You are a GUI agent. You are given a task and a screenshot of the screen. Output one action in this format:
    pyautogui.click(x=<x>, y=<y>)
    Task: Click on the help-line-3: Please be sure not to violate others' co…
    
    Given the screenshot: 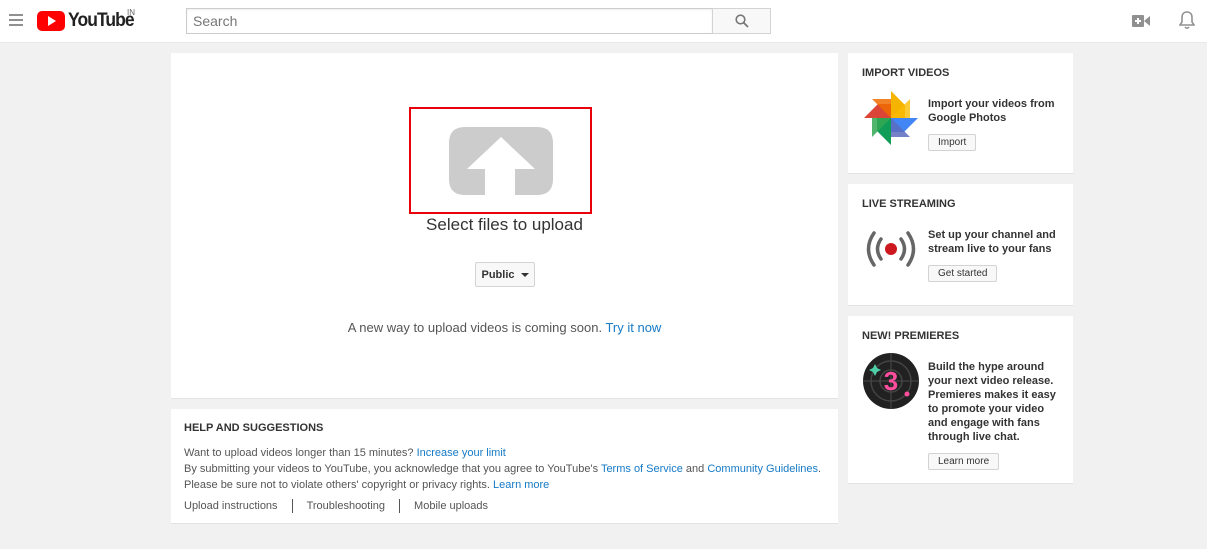 What is the action you would take?
    pyautogui.click(x=337, y=485)
    